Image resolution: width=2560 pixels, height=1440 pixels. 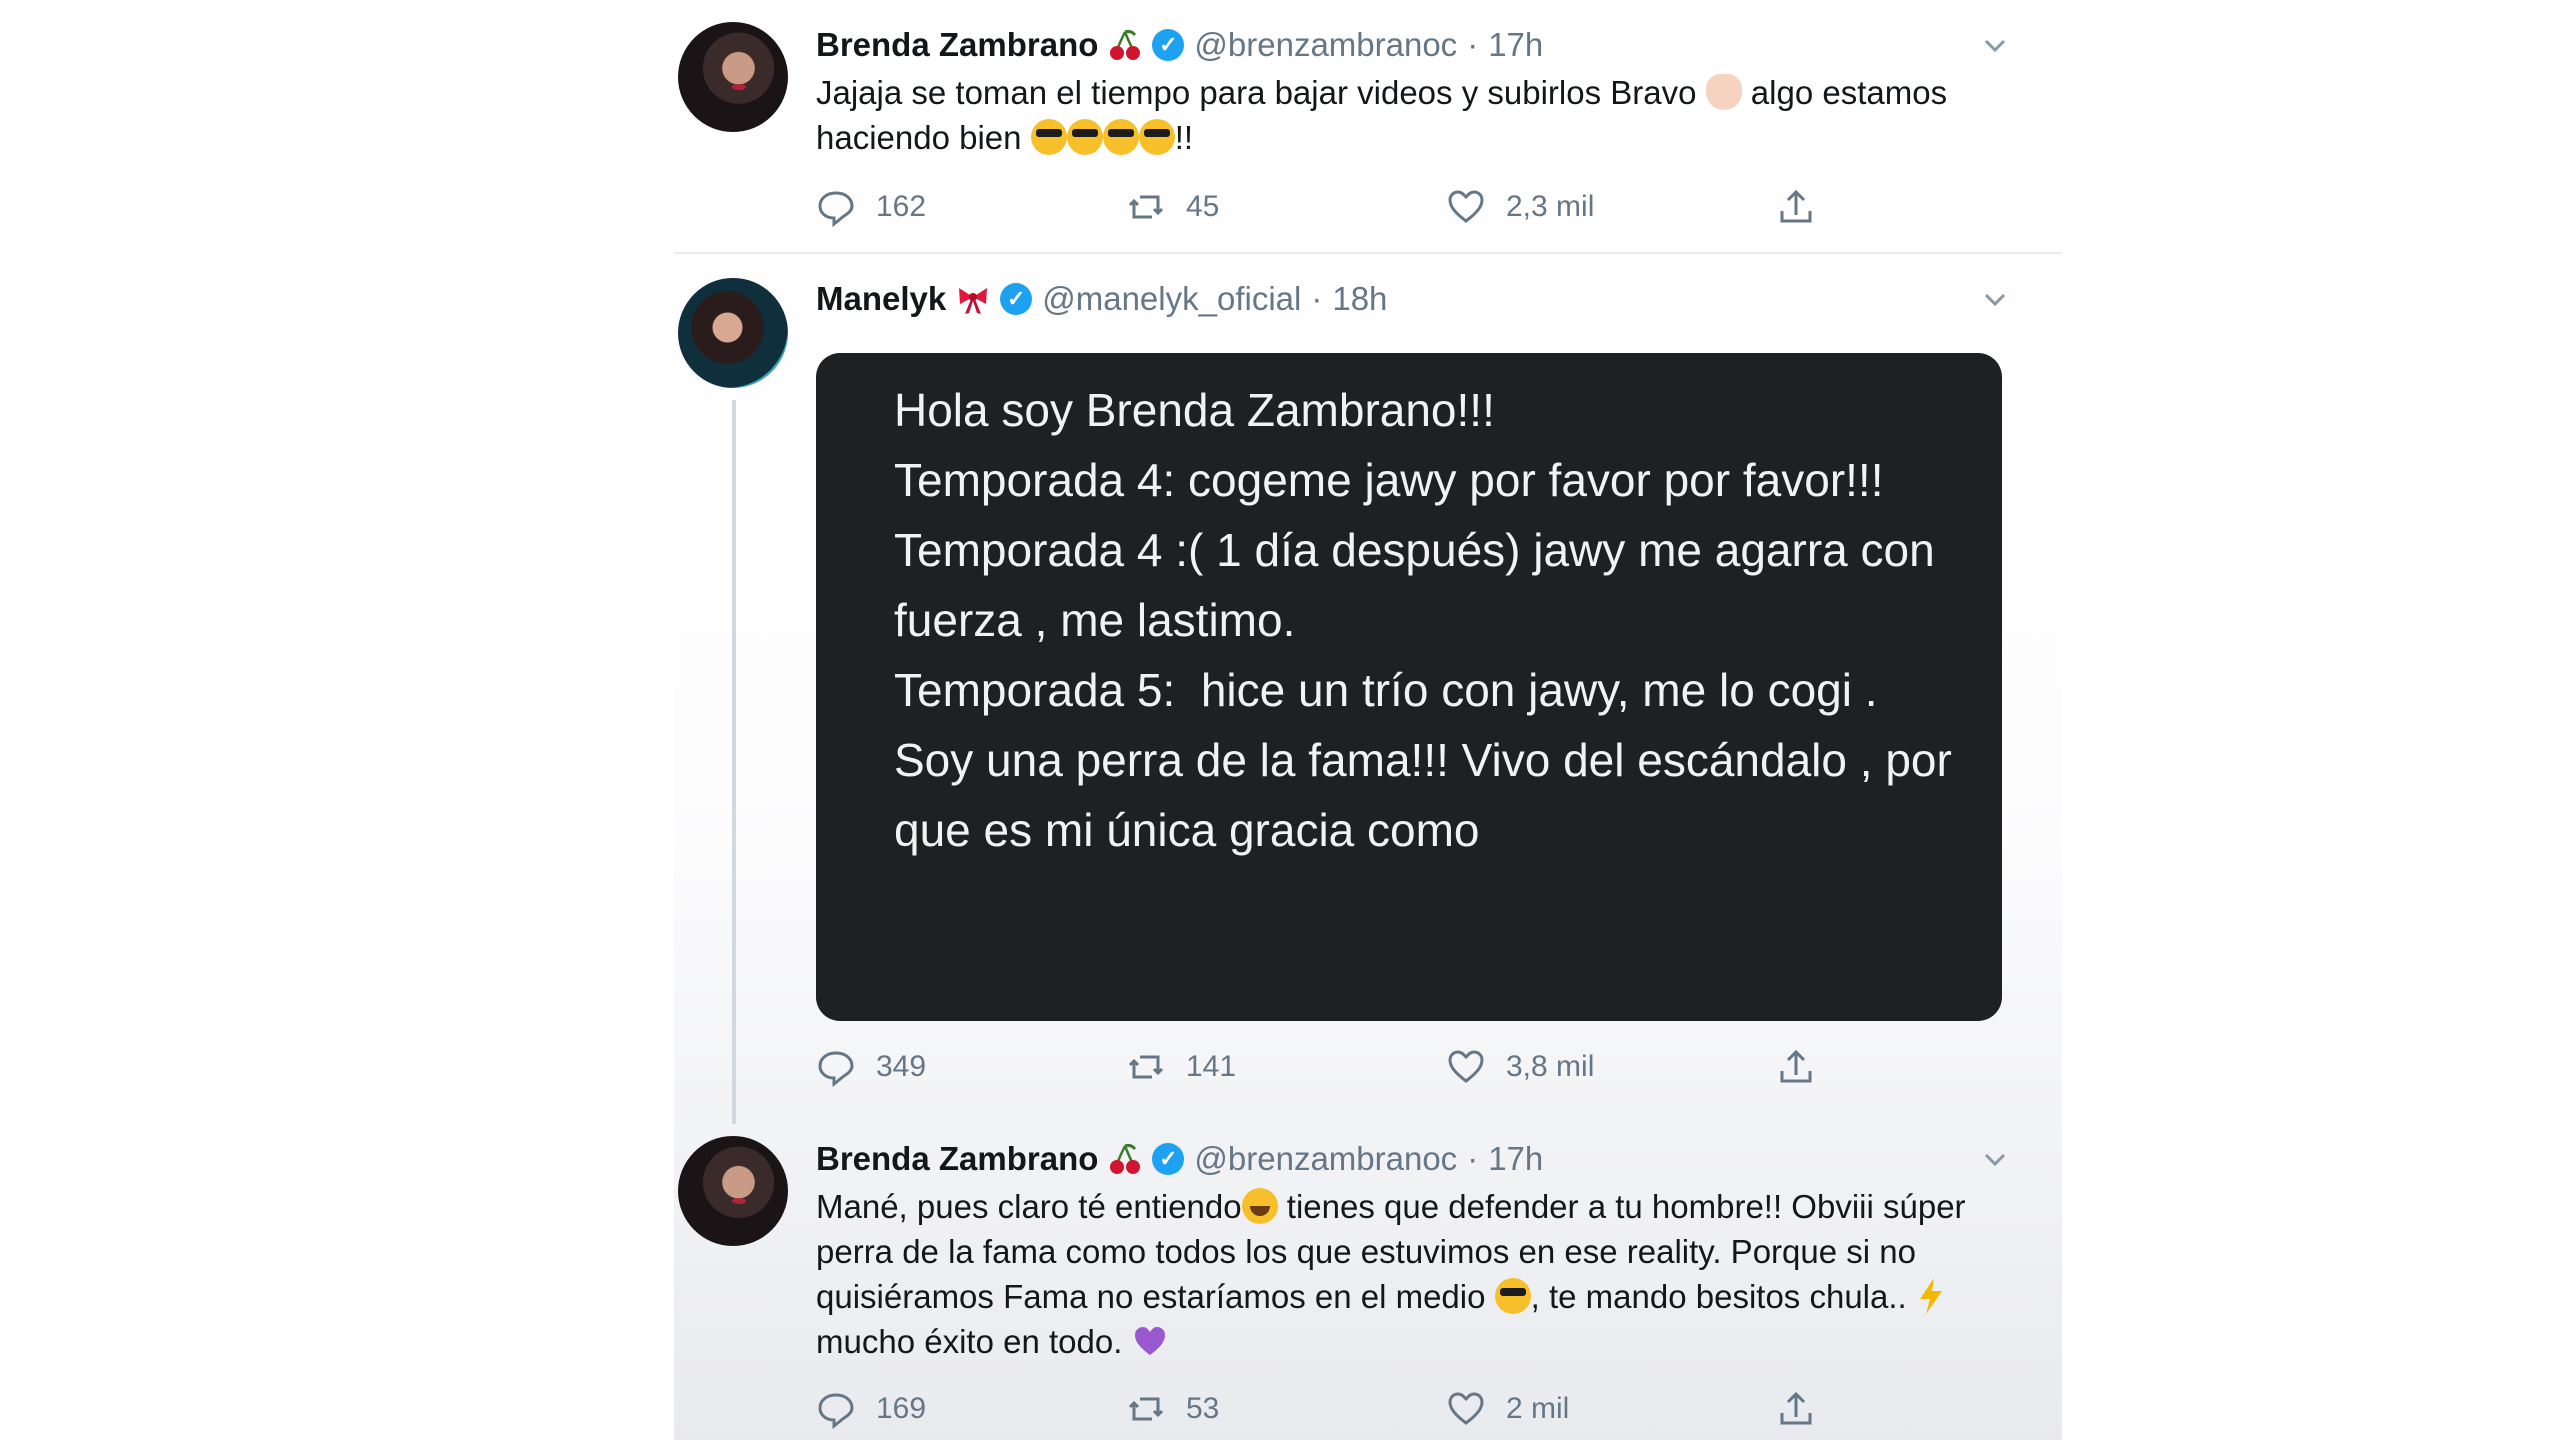 What do you see at coordinates (1171, 299) in the screenshot?
I see `author-handle: @manelyk_oficial` at bounding box center [1171, 299].